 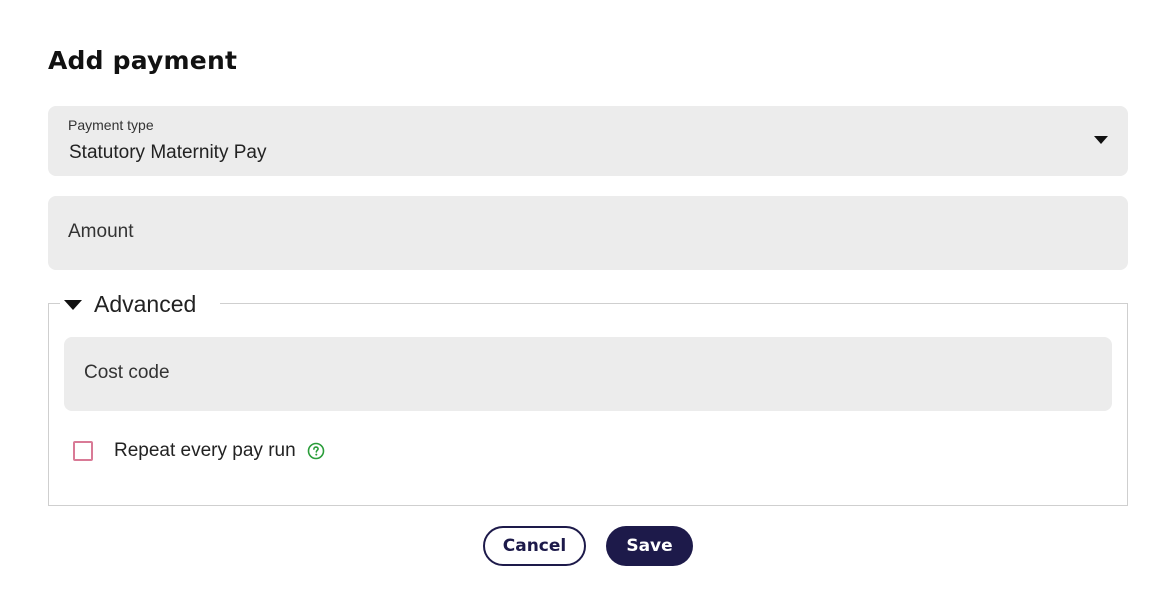 I want to click on repeat-every-pay-run-row: Repeat every pay run, so click(x=199, y=451).